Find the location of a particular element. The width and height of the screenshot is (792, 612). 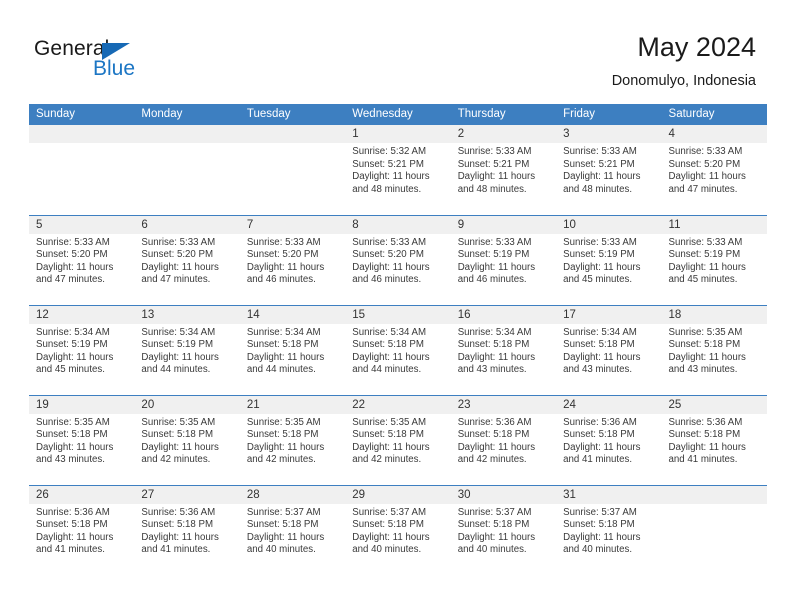

day-number: 22 is located at coordinates (398, 404).